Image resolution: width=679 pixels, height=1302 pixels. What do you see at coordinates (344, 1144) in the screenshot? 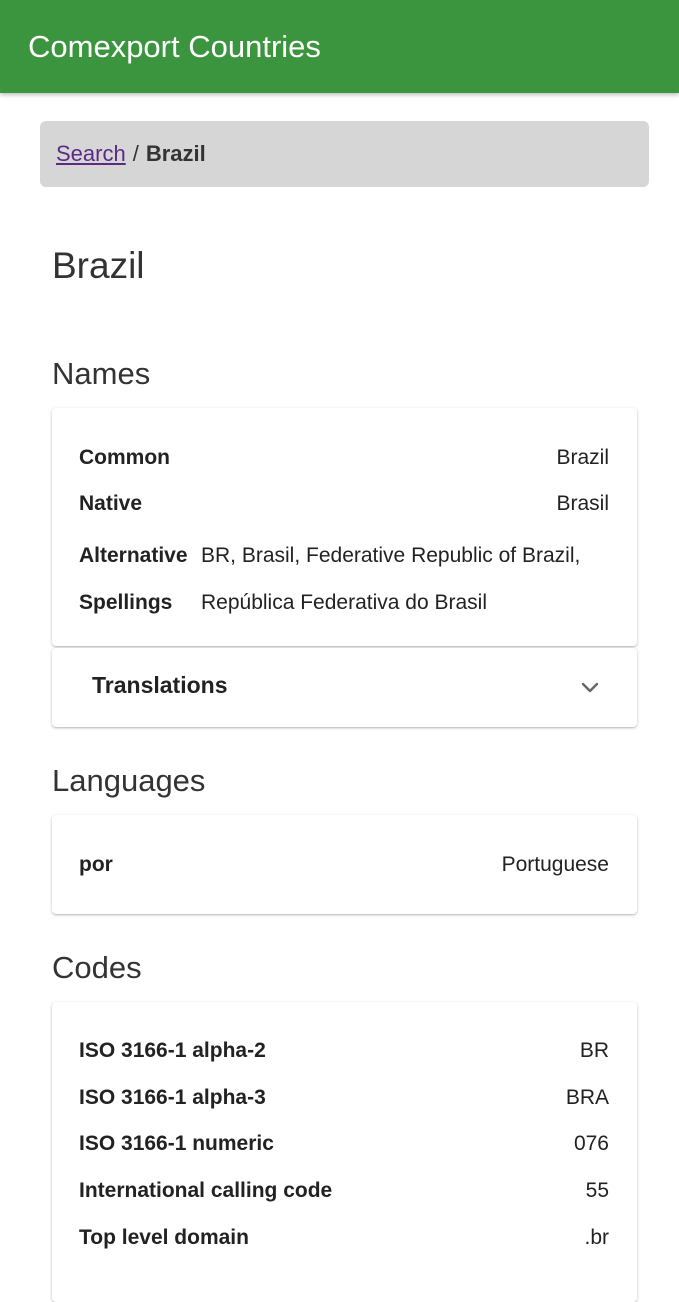
I see `code-row-numeric: ISO 3166-1 numeric 076` at bounding box center [344, 1144].